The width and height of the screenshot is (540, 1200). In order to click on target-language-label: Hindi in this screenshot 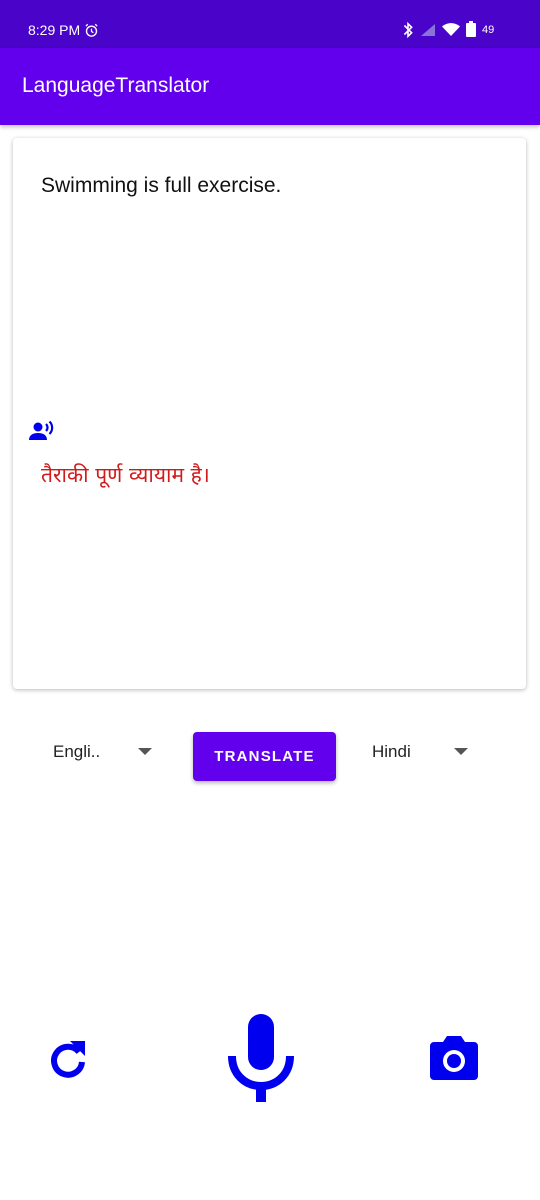, I will do `click(391, 751)`.